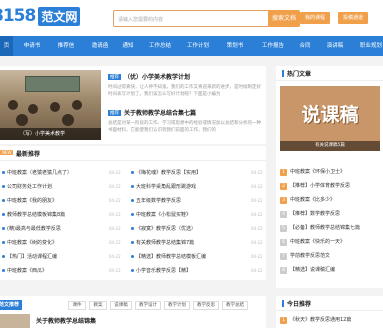 This screenshot has width=383, height=328. What do you see at coordinates (160, 46) in the screenshot?
I see `nav-item: 工作总结` at bounding box center [160, 46].